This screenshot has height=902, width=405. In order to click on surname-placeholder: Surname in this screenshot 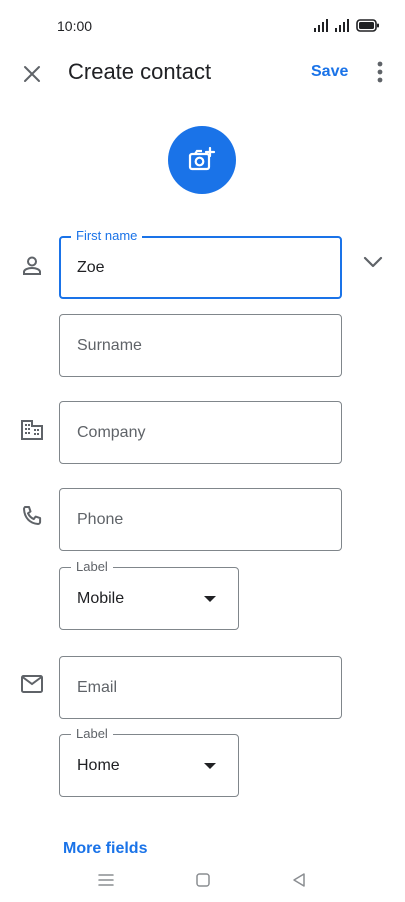, I will do `click(109, 345)`.